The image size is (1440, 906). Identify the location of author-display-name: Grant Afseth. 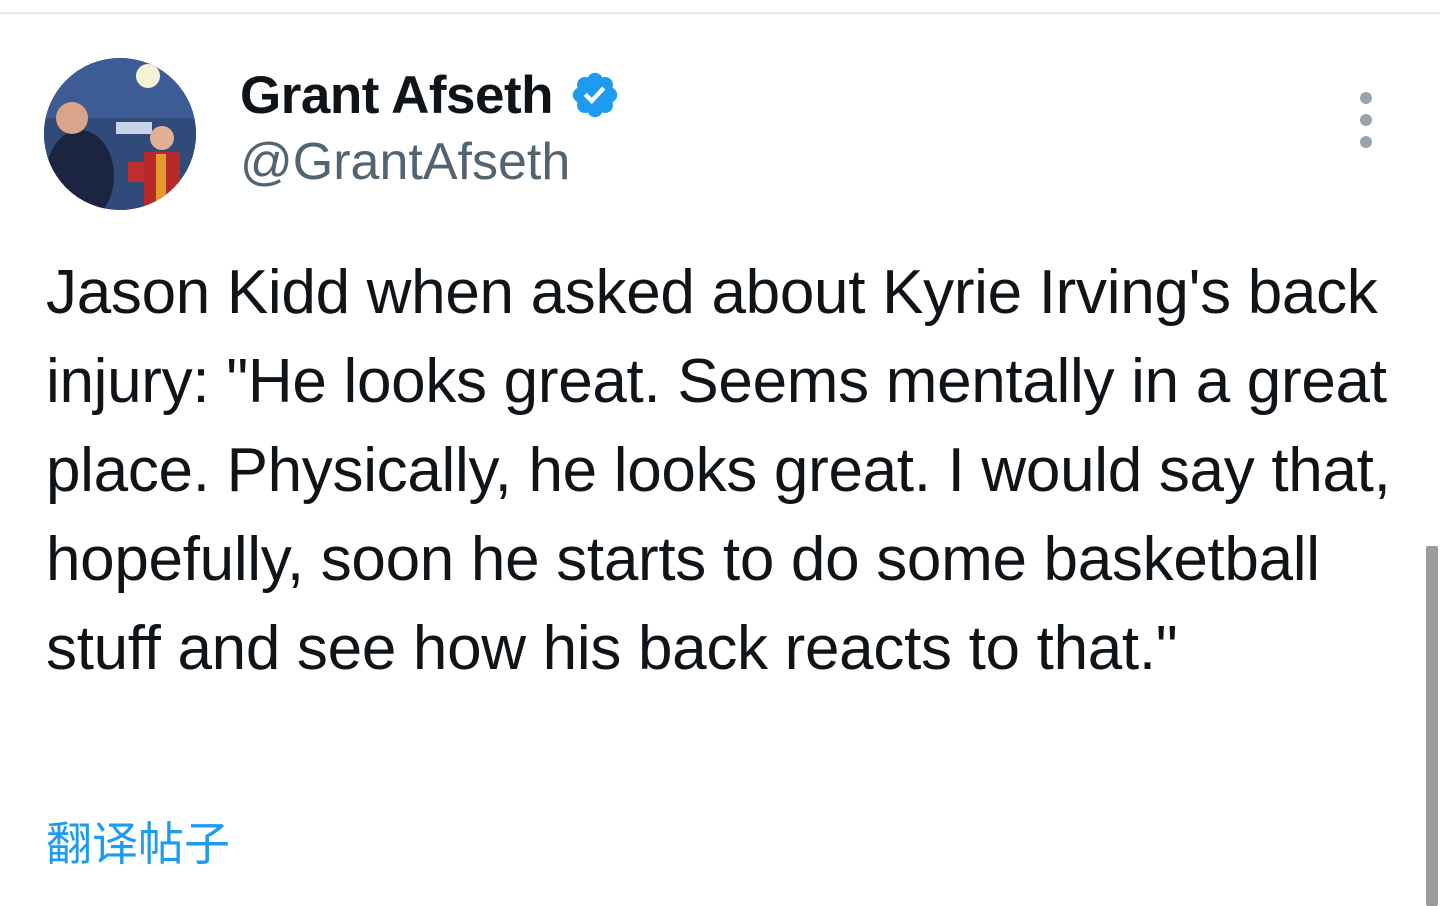
(397, 95).